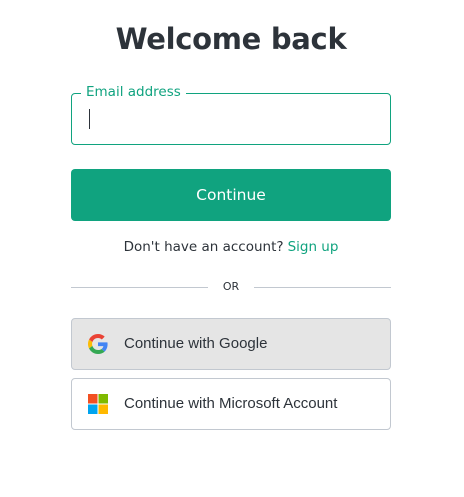 Image resolution: width=464 pixels, height=497 pixels. Describe the element at coordinates (322, 287) in the screenshot. I see `divider-line-right` at that location.